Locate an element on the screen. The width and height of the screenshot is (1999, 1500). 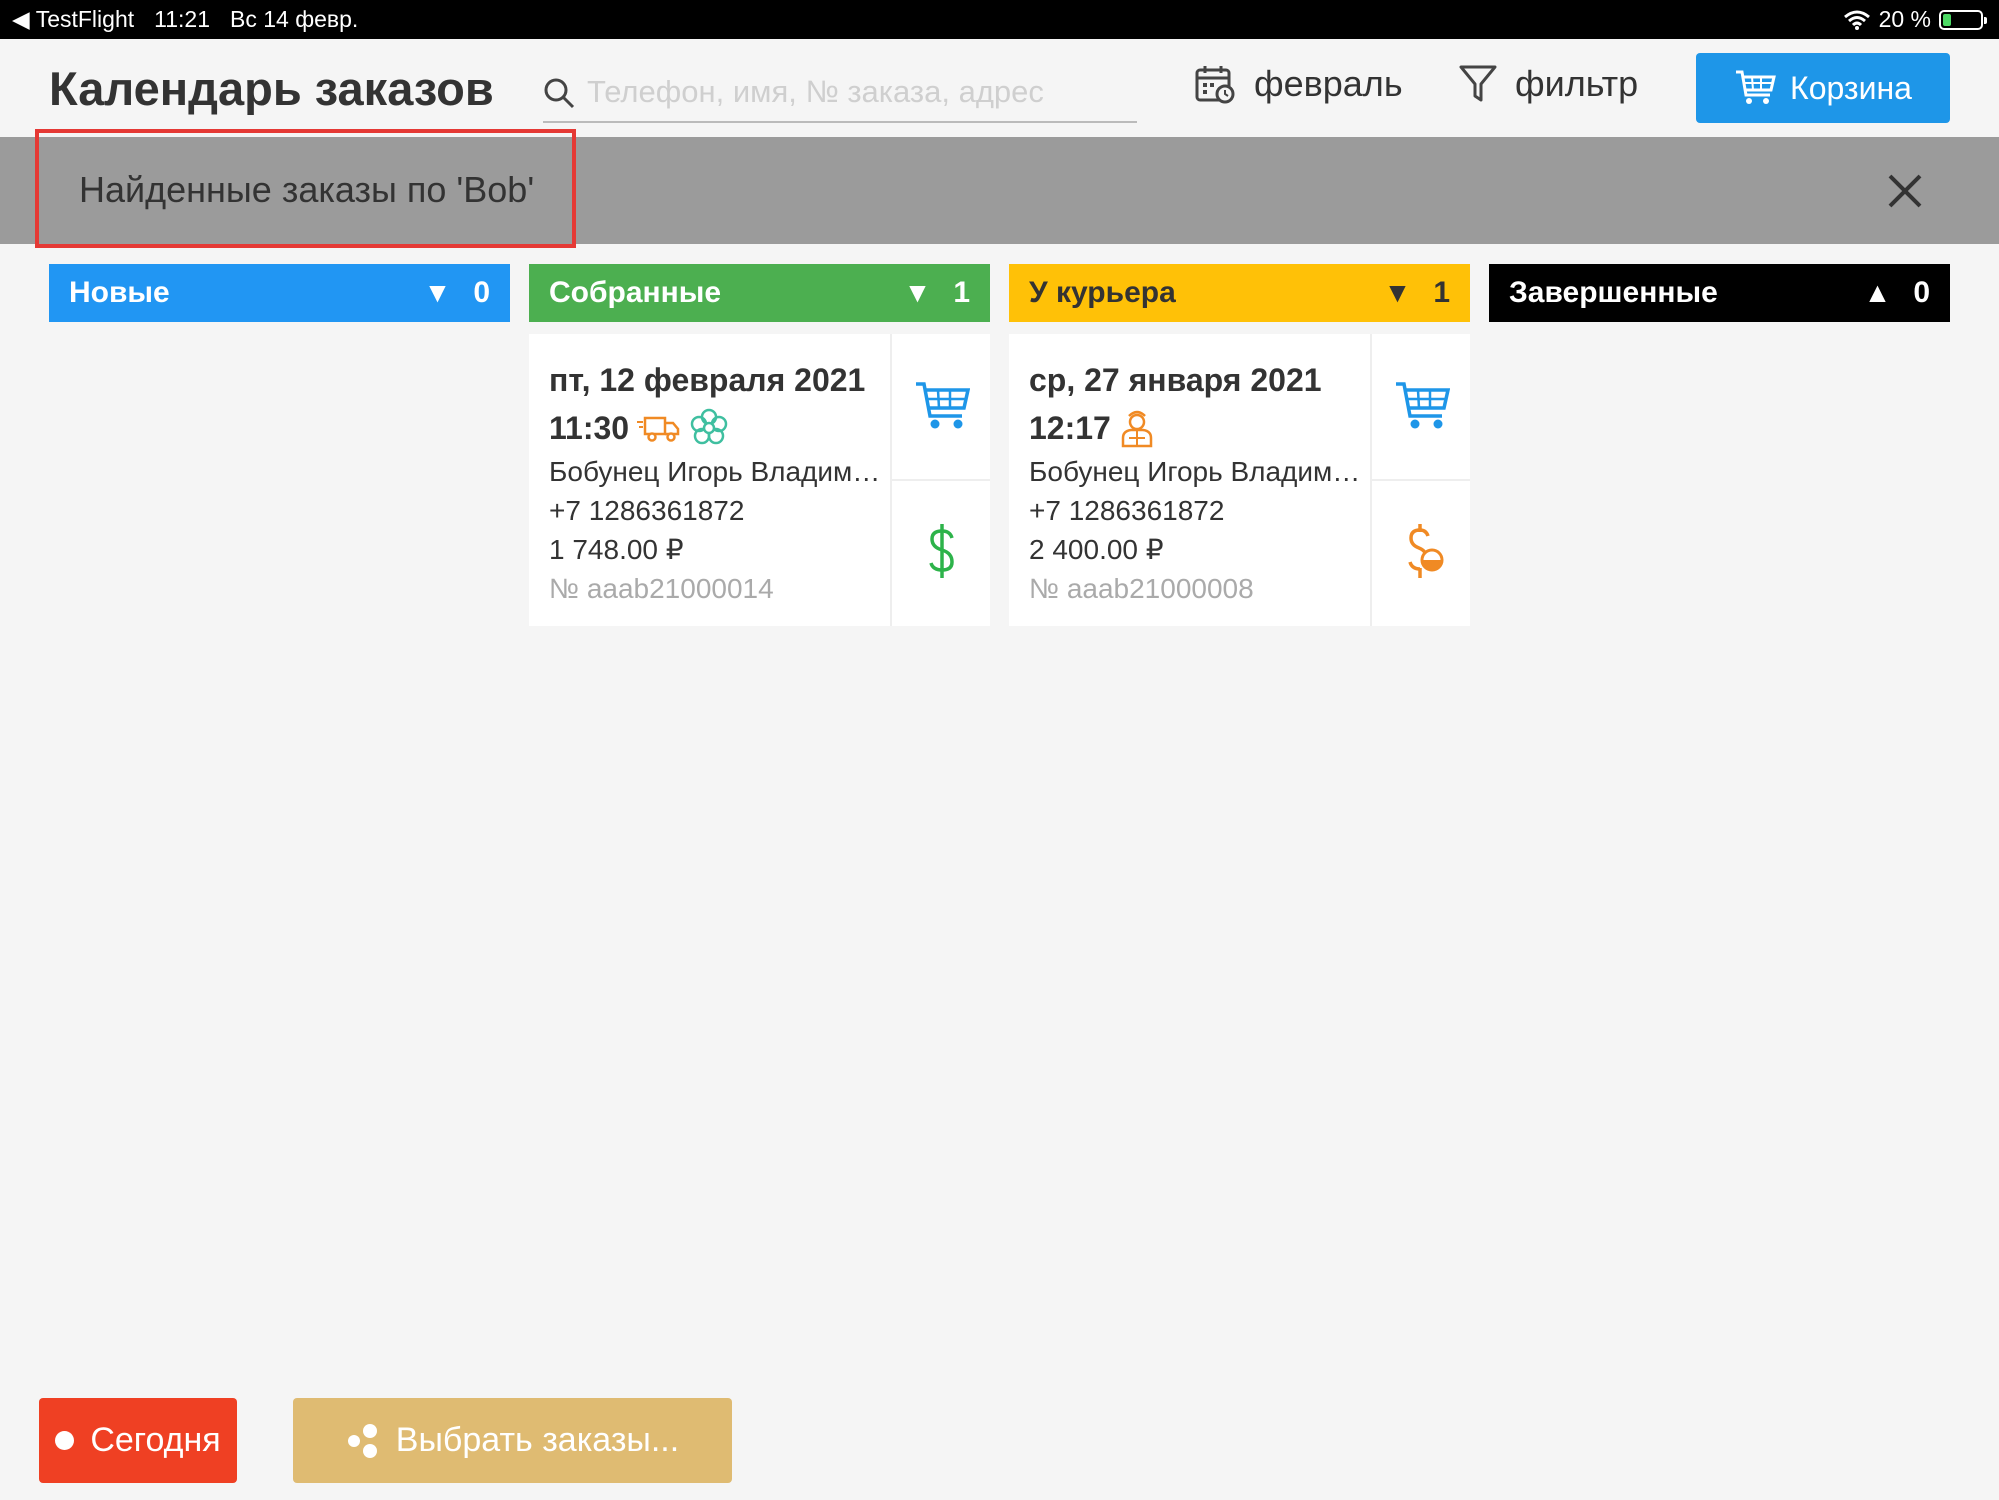
search-input is located at coordinates (857, 92).